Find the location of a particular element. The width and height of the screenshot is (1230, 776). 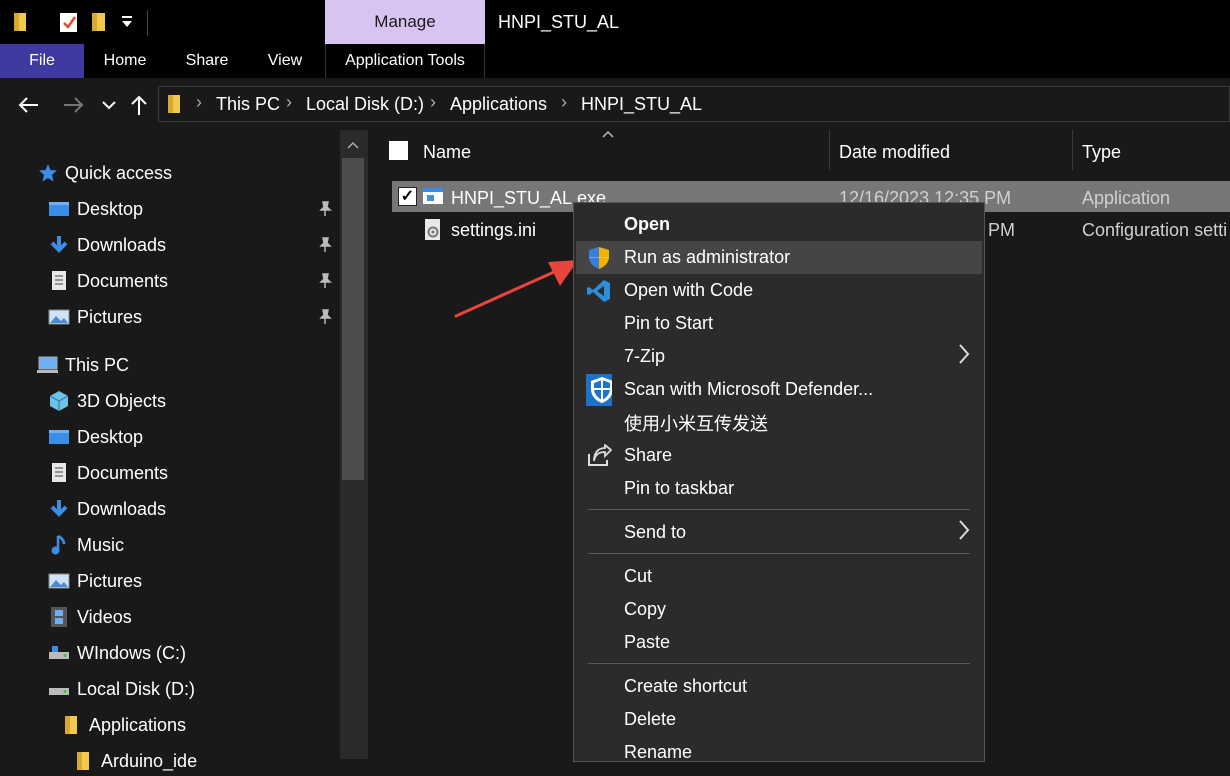

menu-label: Create shortcut is located at coordinates (686, 686).